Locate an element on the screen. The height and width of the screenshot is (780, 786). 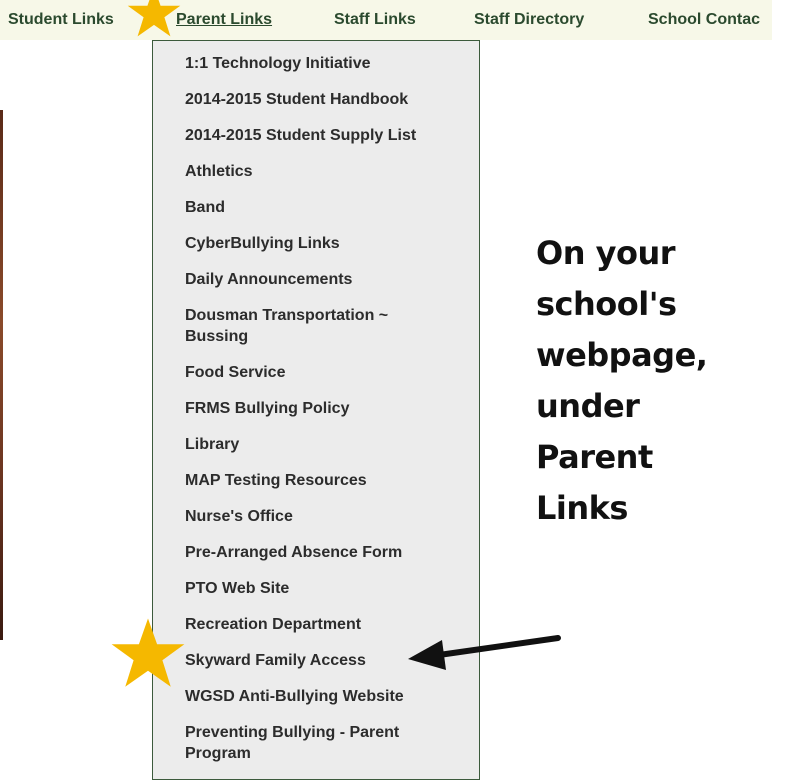
menu-item-bullying-policy: FRMS Bullying Policy is located at coordinates (325, 408).